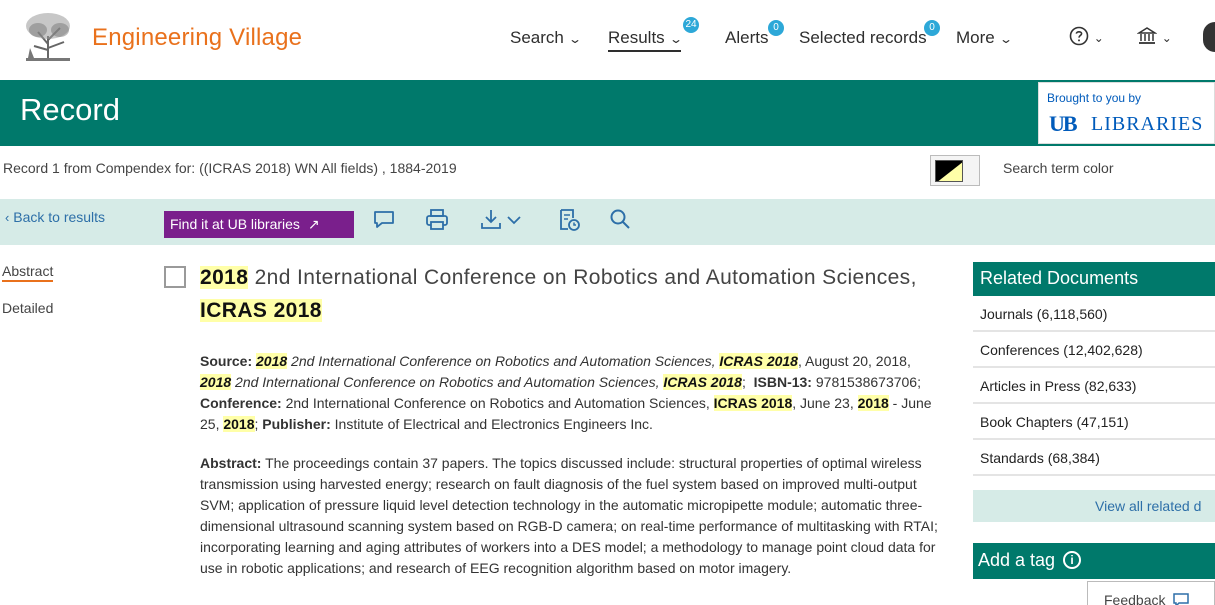 Image resolution: width=1215 pixels, height=605 pixels. I want to click on source-date: , August 20, 2018,, so click(854, 361).